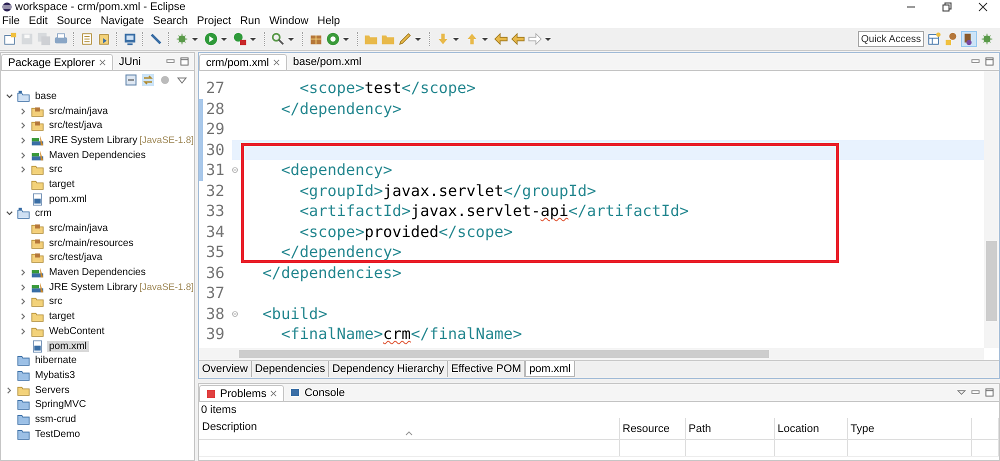 This screenshot has width=1000, height=461. Describe the element at coordinates (87, 39) in the screenshot. I see `document-icon` at that location.